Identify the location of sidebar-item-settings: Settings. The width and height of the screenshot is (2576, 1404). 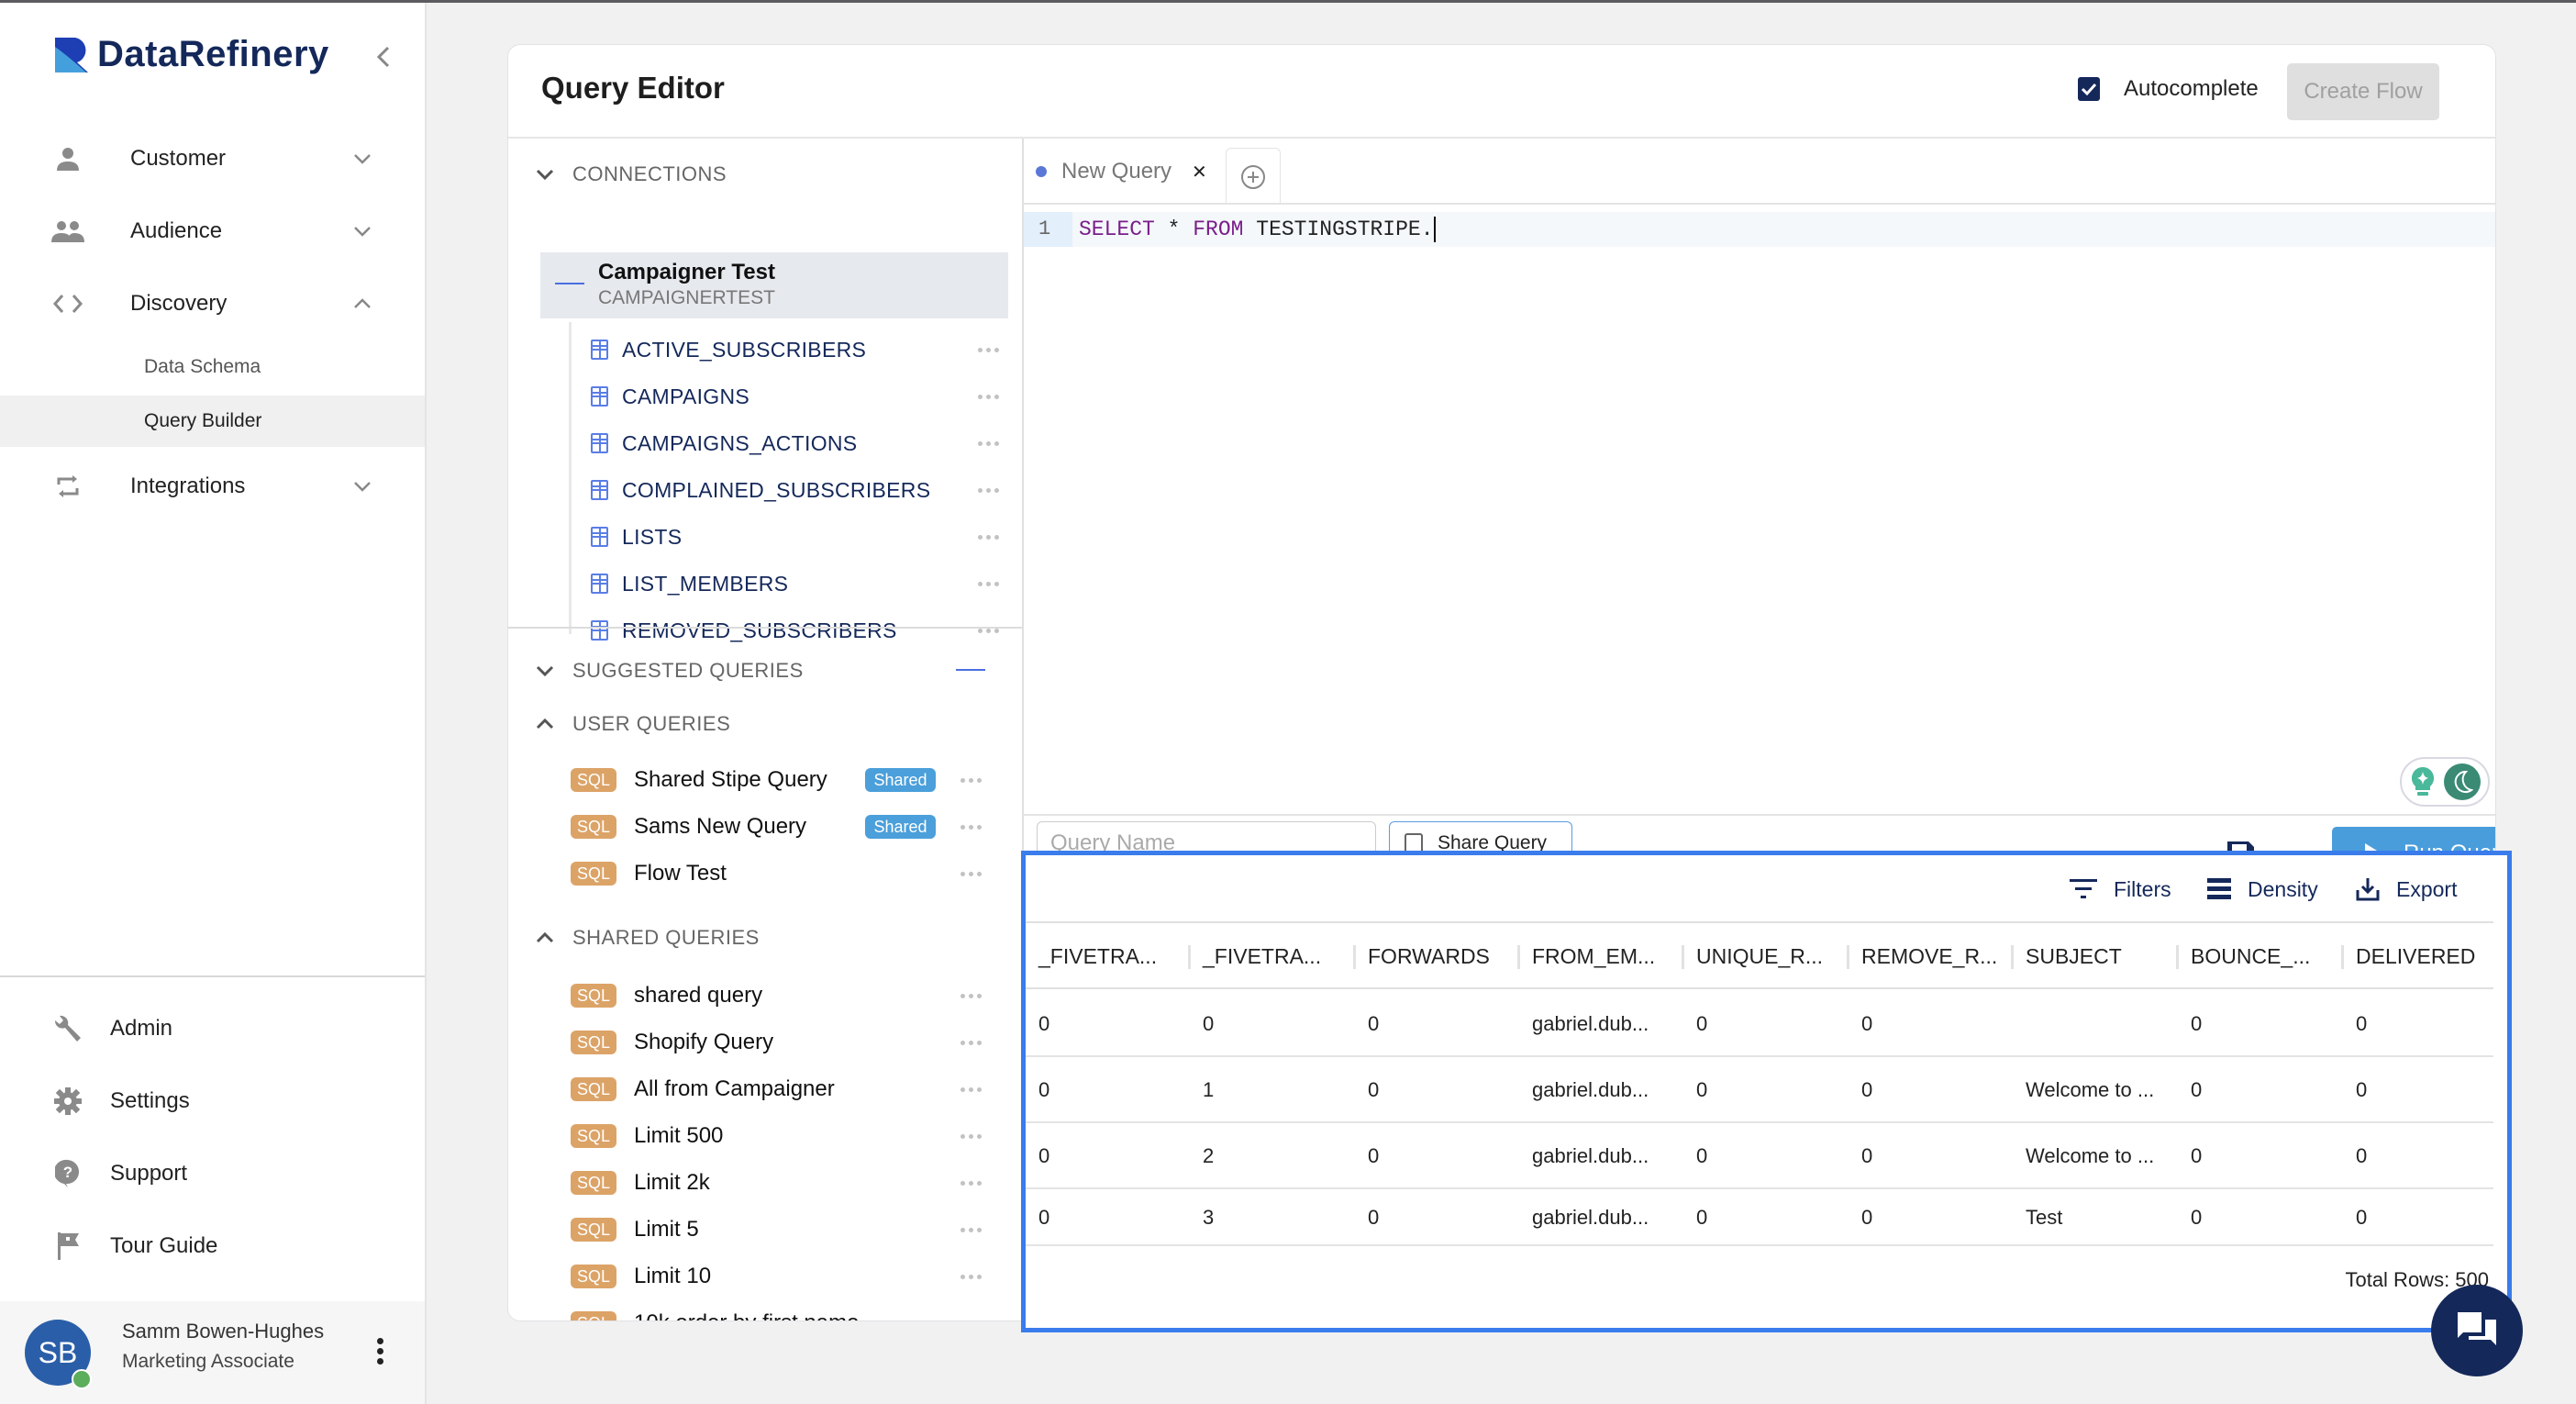
(212, 1101).